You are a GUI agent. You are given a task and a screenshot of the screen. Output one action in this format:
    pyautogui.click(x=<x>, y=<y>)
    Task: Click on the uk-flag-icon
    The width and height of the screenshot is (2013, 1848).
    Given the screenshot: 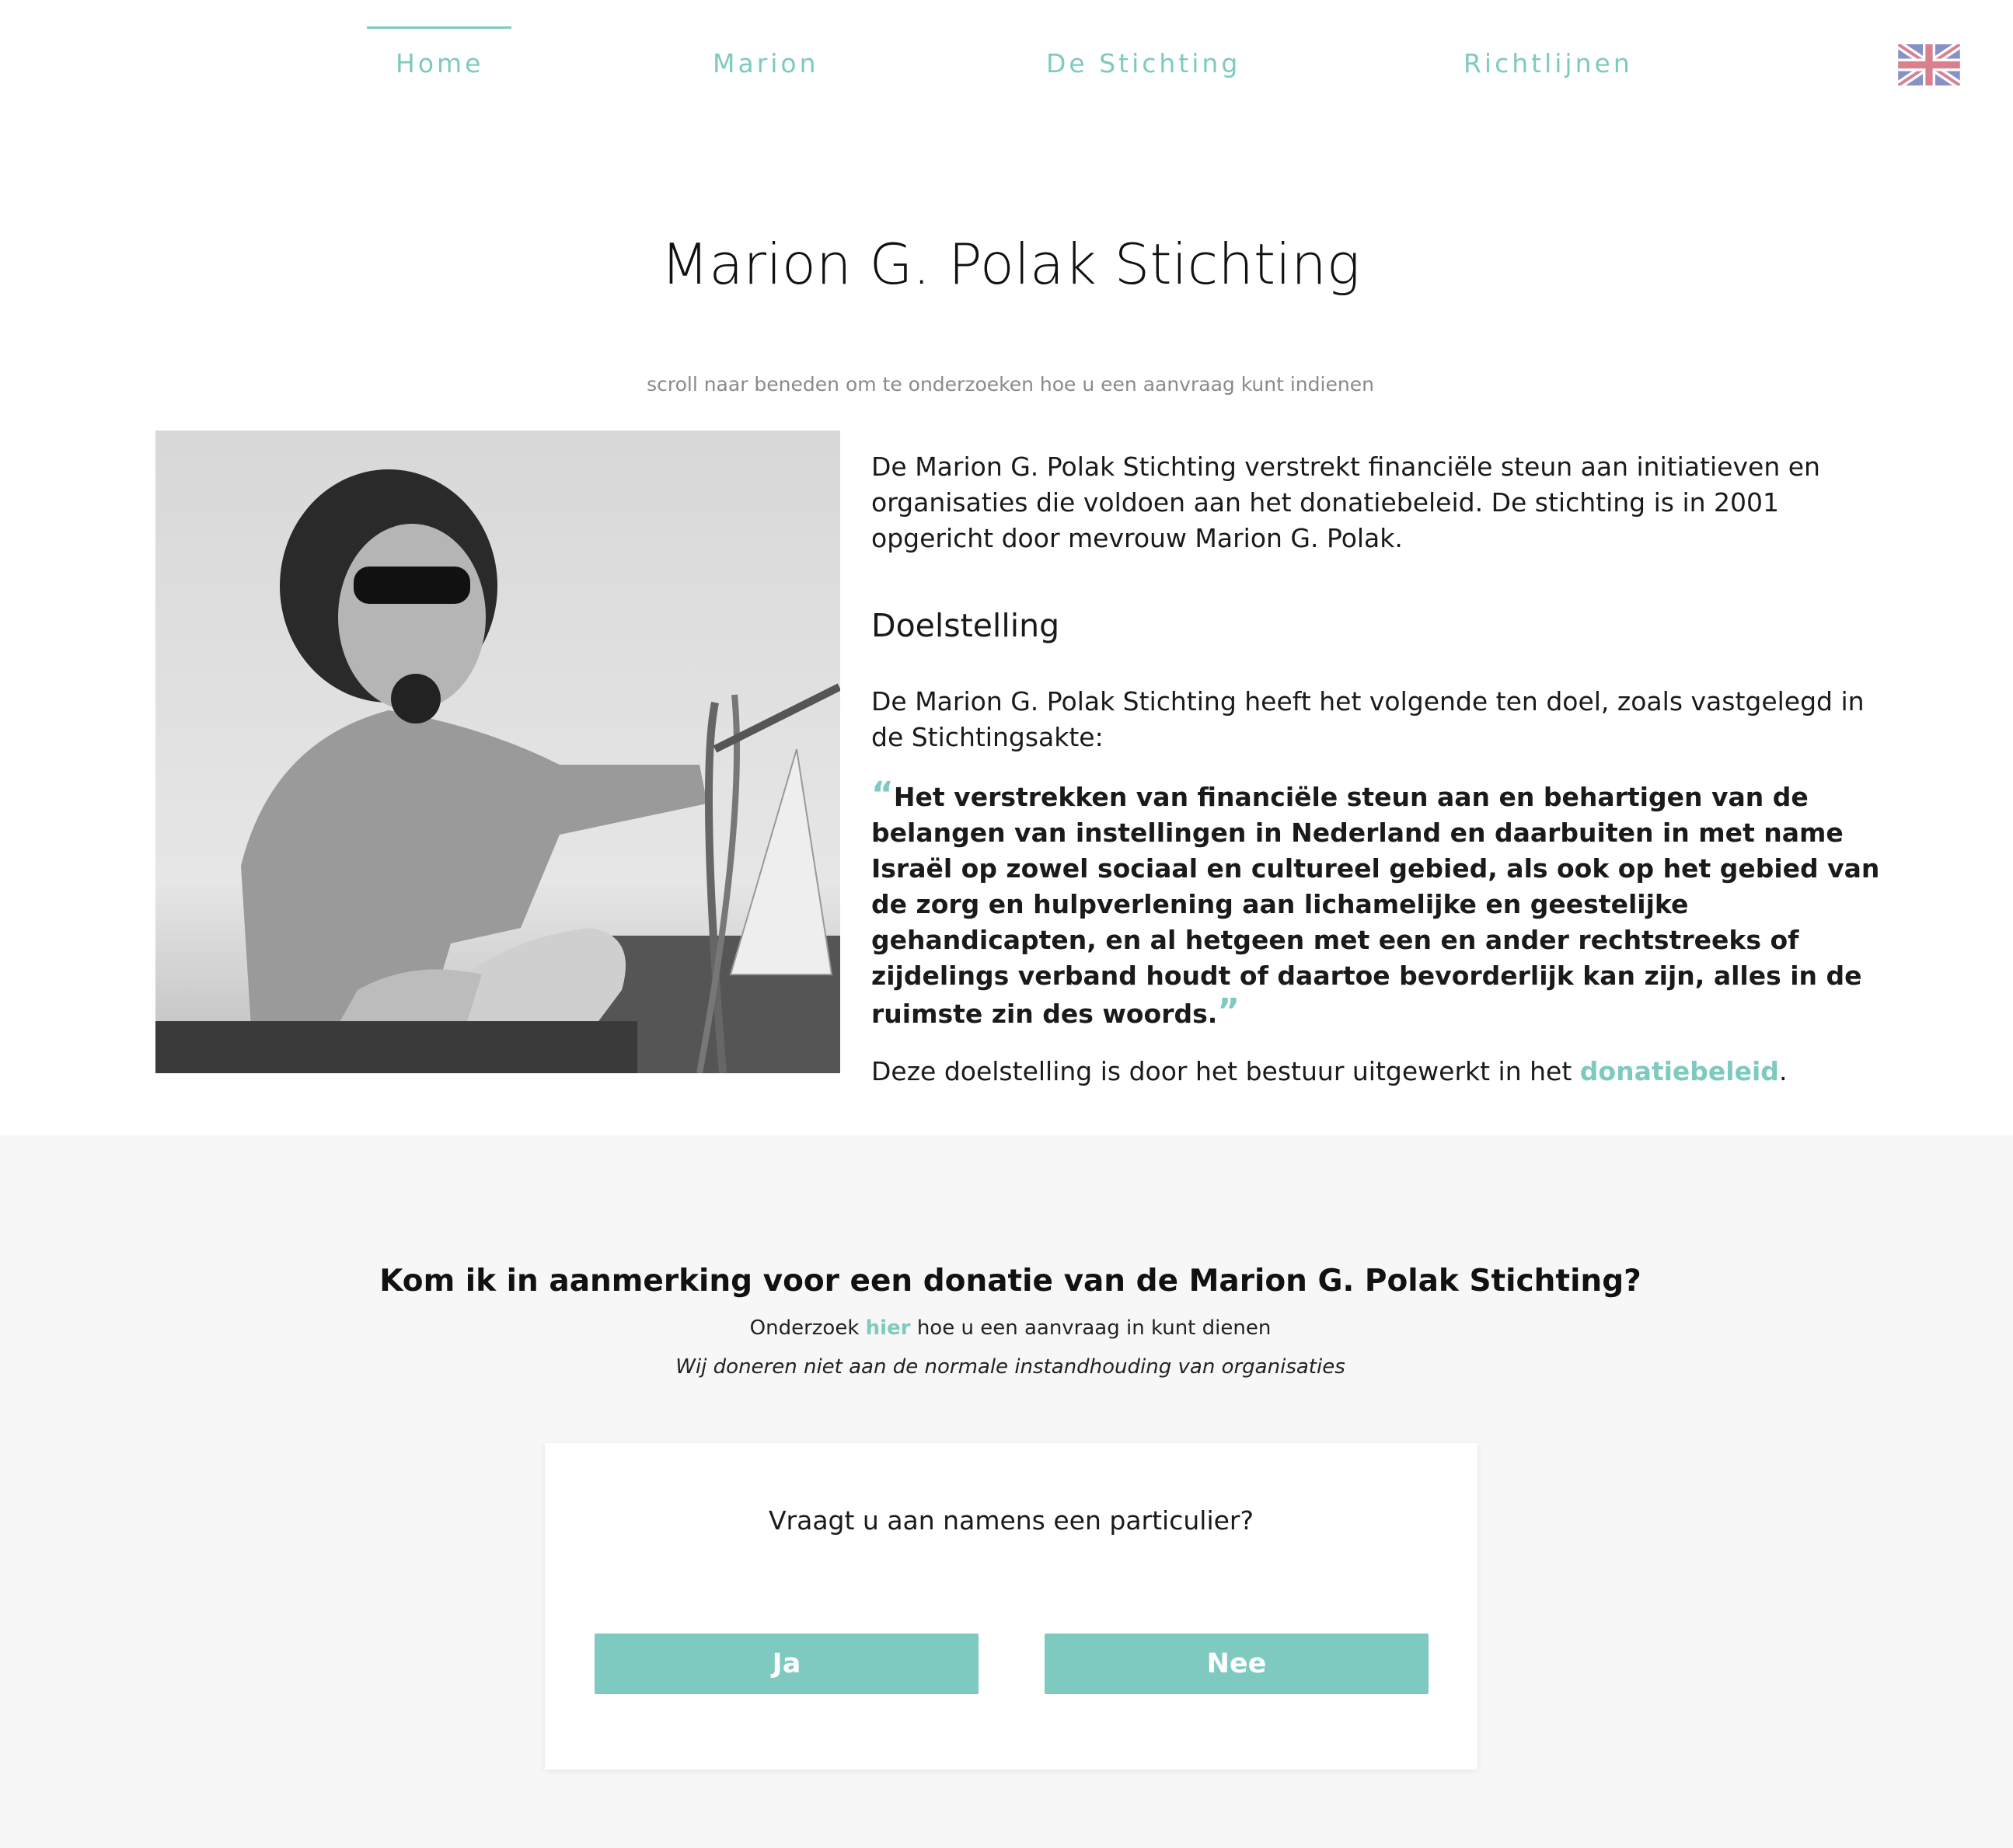 What is the action you would take?
    pyautogui.click(x=1929, y=64)
    